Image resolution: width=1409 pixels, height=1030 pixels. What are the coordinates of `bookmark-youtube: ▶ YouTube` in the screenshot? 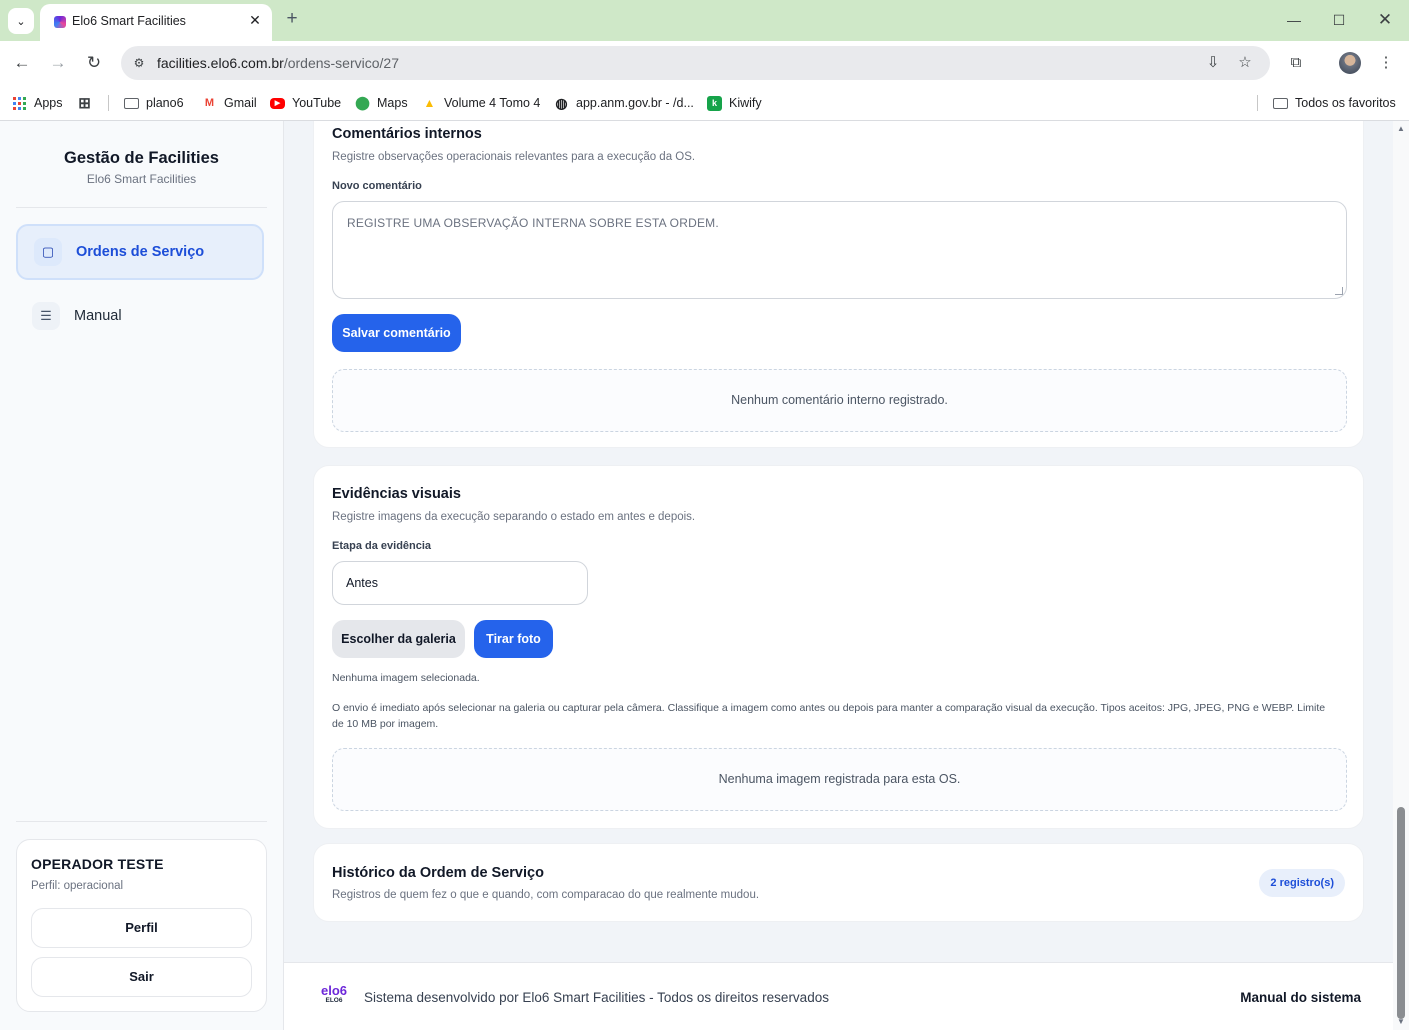 It's located at (305, 103).